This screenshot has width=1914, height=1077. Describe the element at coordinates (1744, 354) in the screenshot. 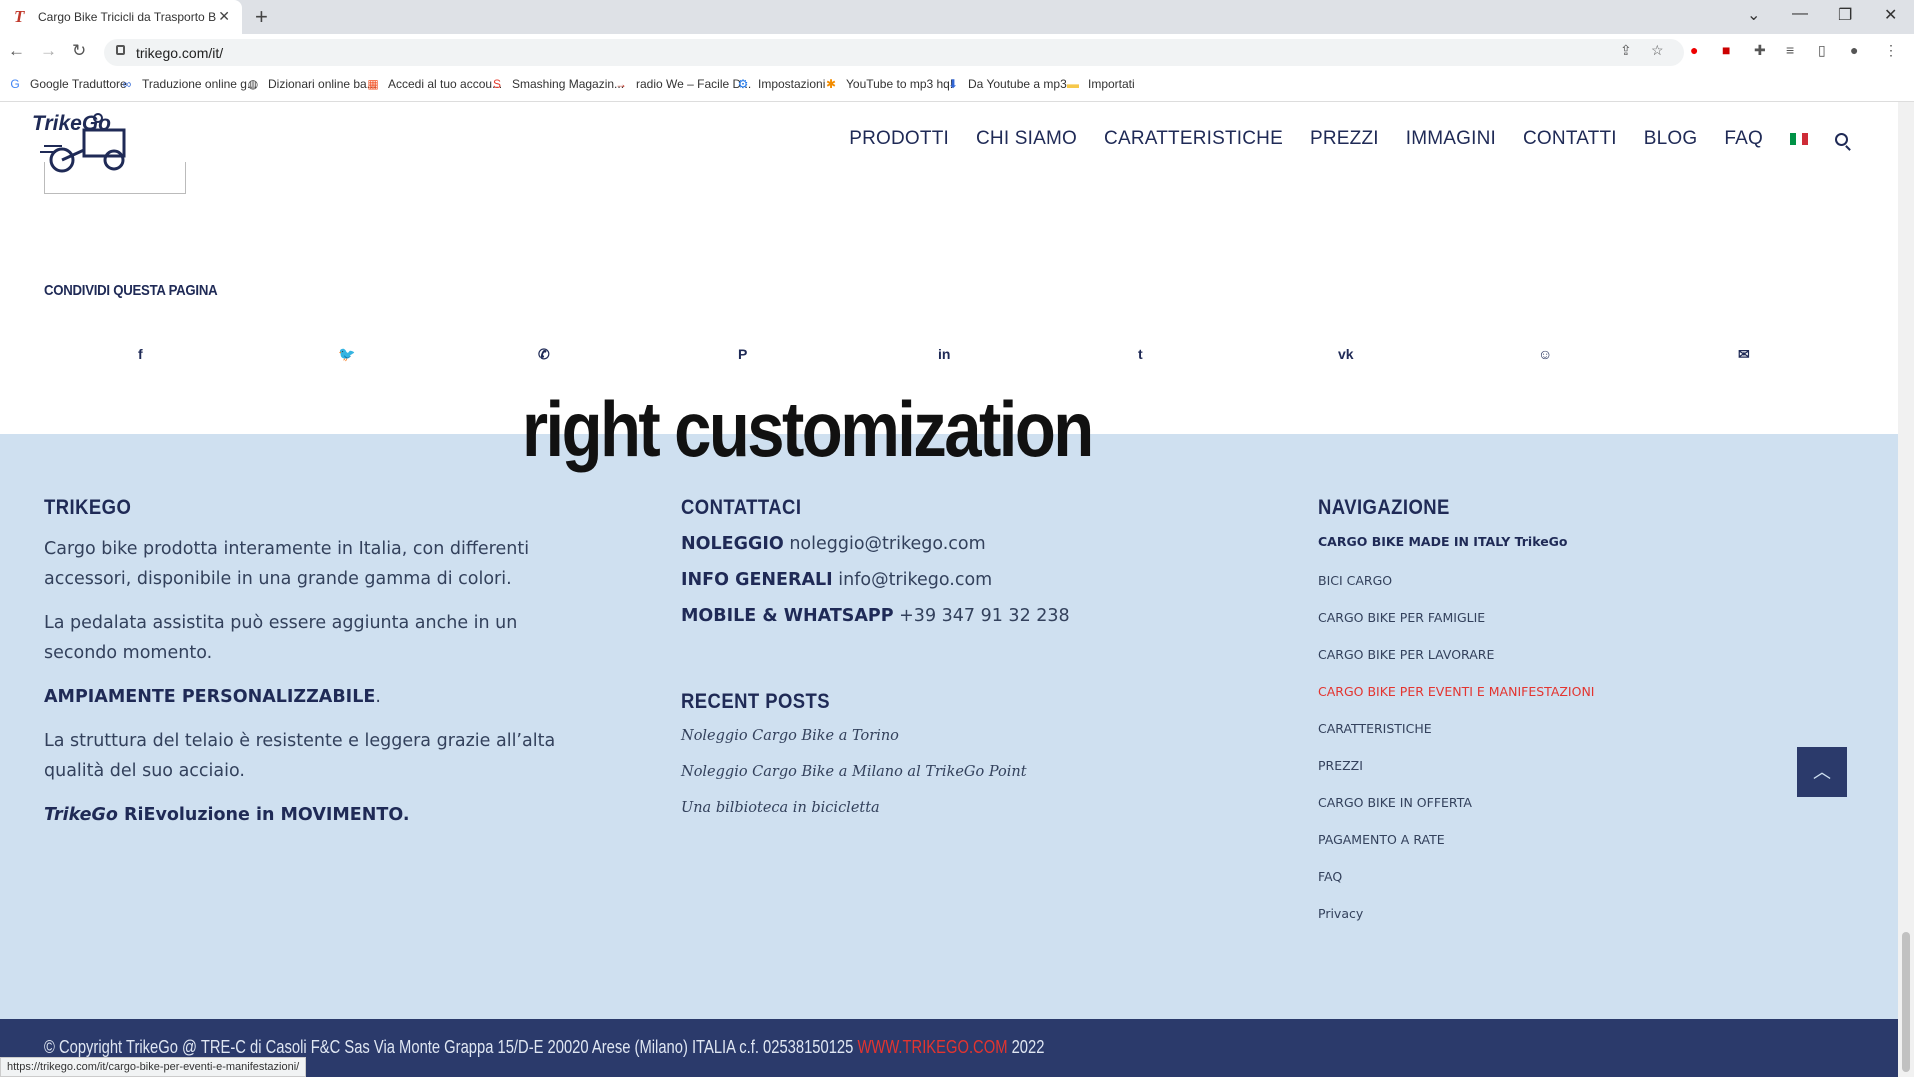

I see `mail-icon: ✉` at that location.